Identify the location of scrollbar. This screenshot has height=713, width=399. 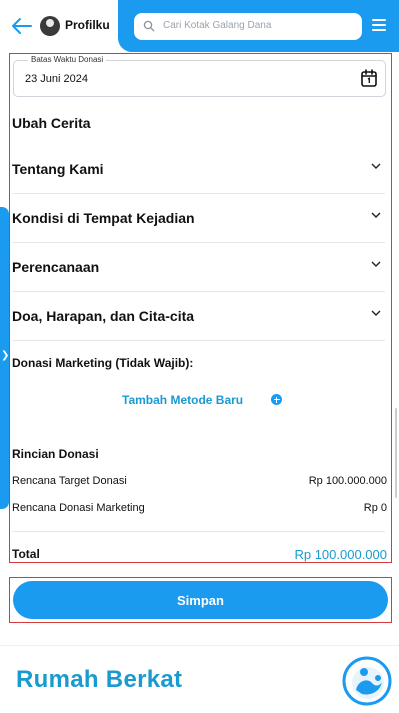
(396, 453).